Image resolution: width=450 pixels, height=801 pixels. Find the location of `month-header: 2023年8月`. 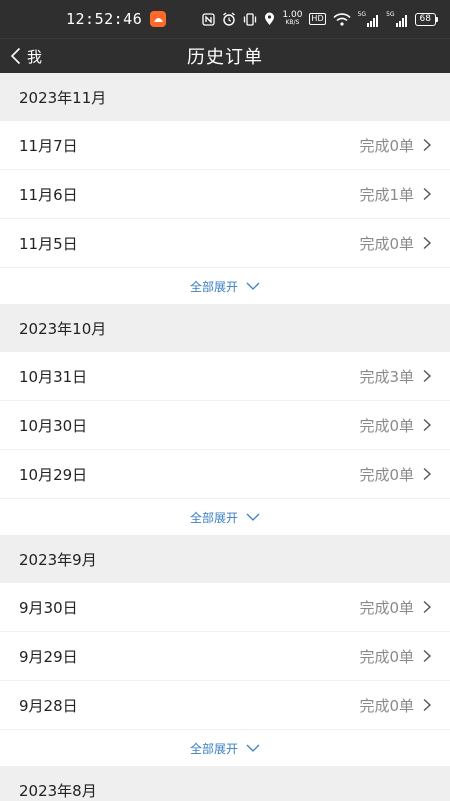

month-header: 2023年8月 is located at coordinates (225, 783).